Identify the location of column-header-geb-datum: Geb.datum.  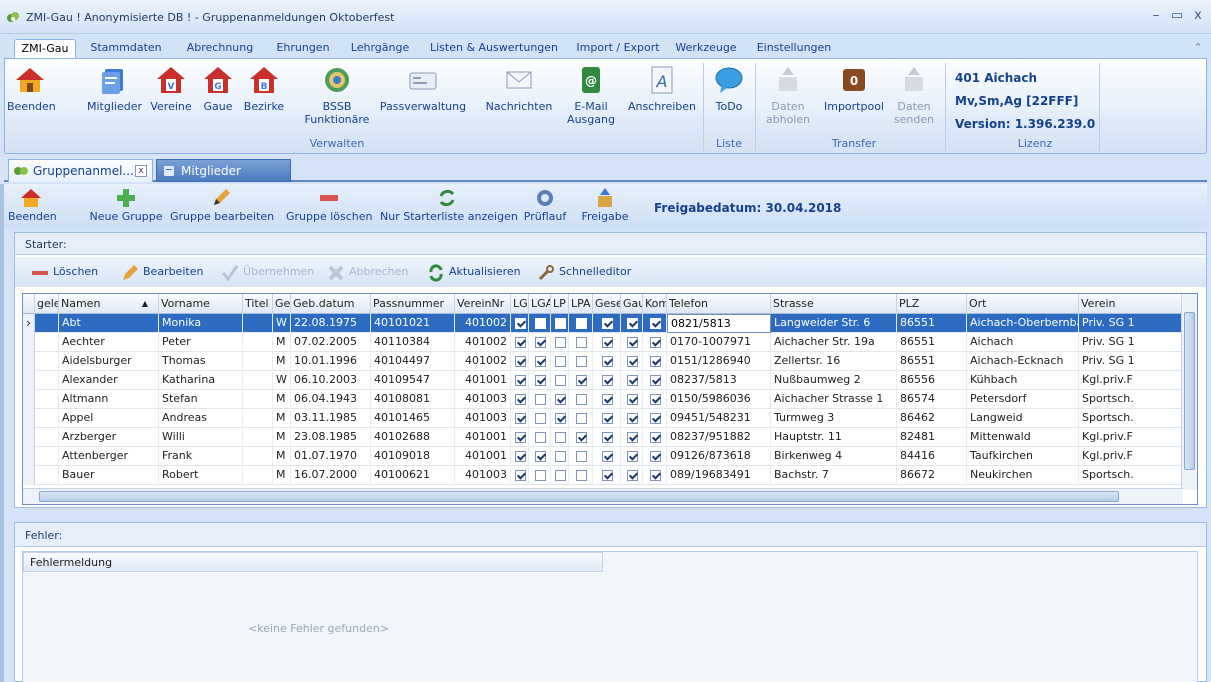
(331, 304).